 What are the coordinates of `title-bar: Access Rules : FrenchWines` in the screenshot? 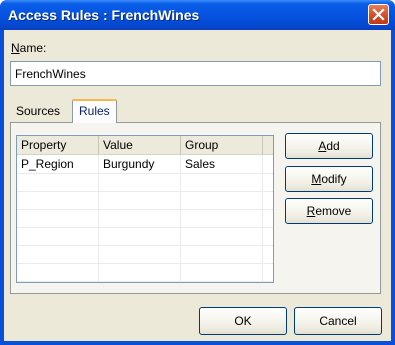 It's located at (197, 15).